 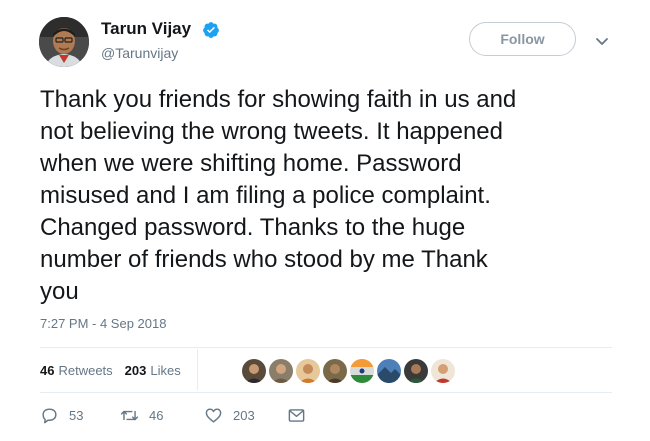 I want to click on direct-message-button, so click(x=296, y=415).